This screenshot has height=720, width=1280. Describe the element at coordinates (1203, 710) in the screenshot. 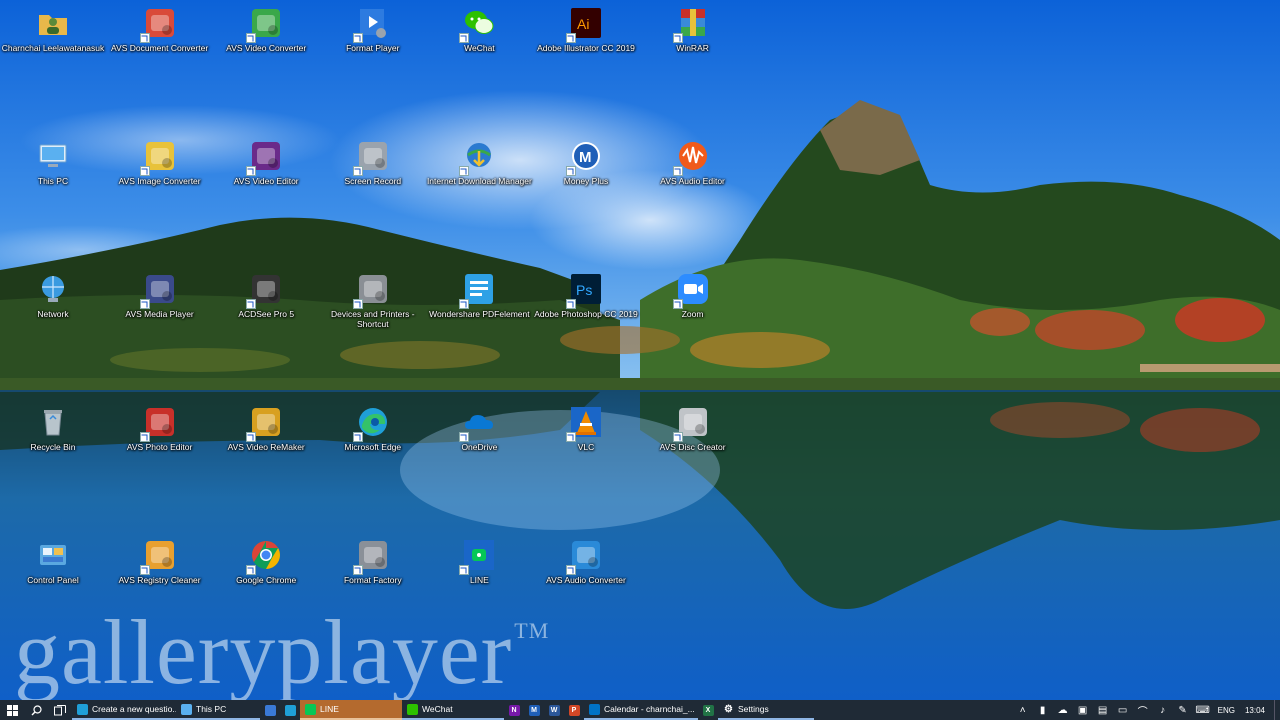

I see `keyboard-icon: ⌨` at that location.